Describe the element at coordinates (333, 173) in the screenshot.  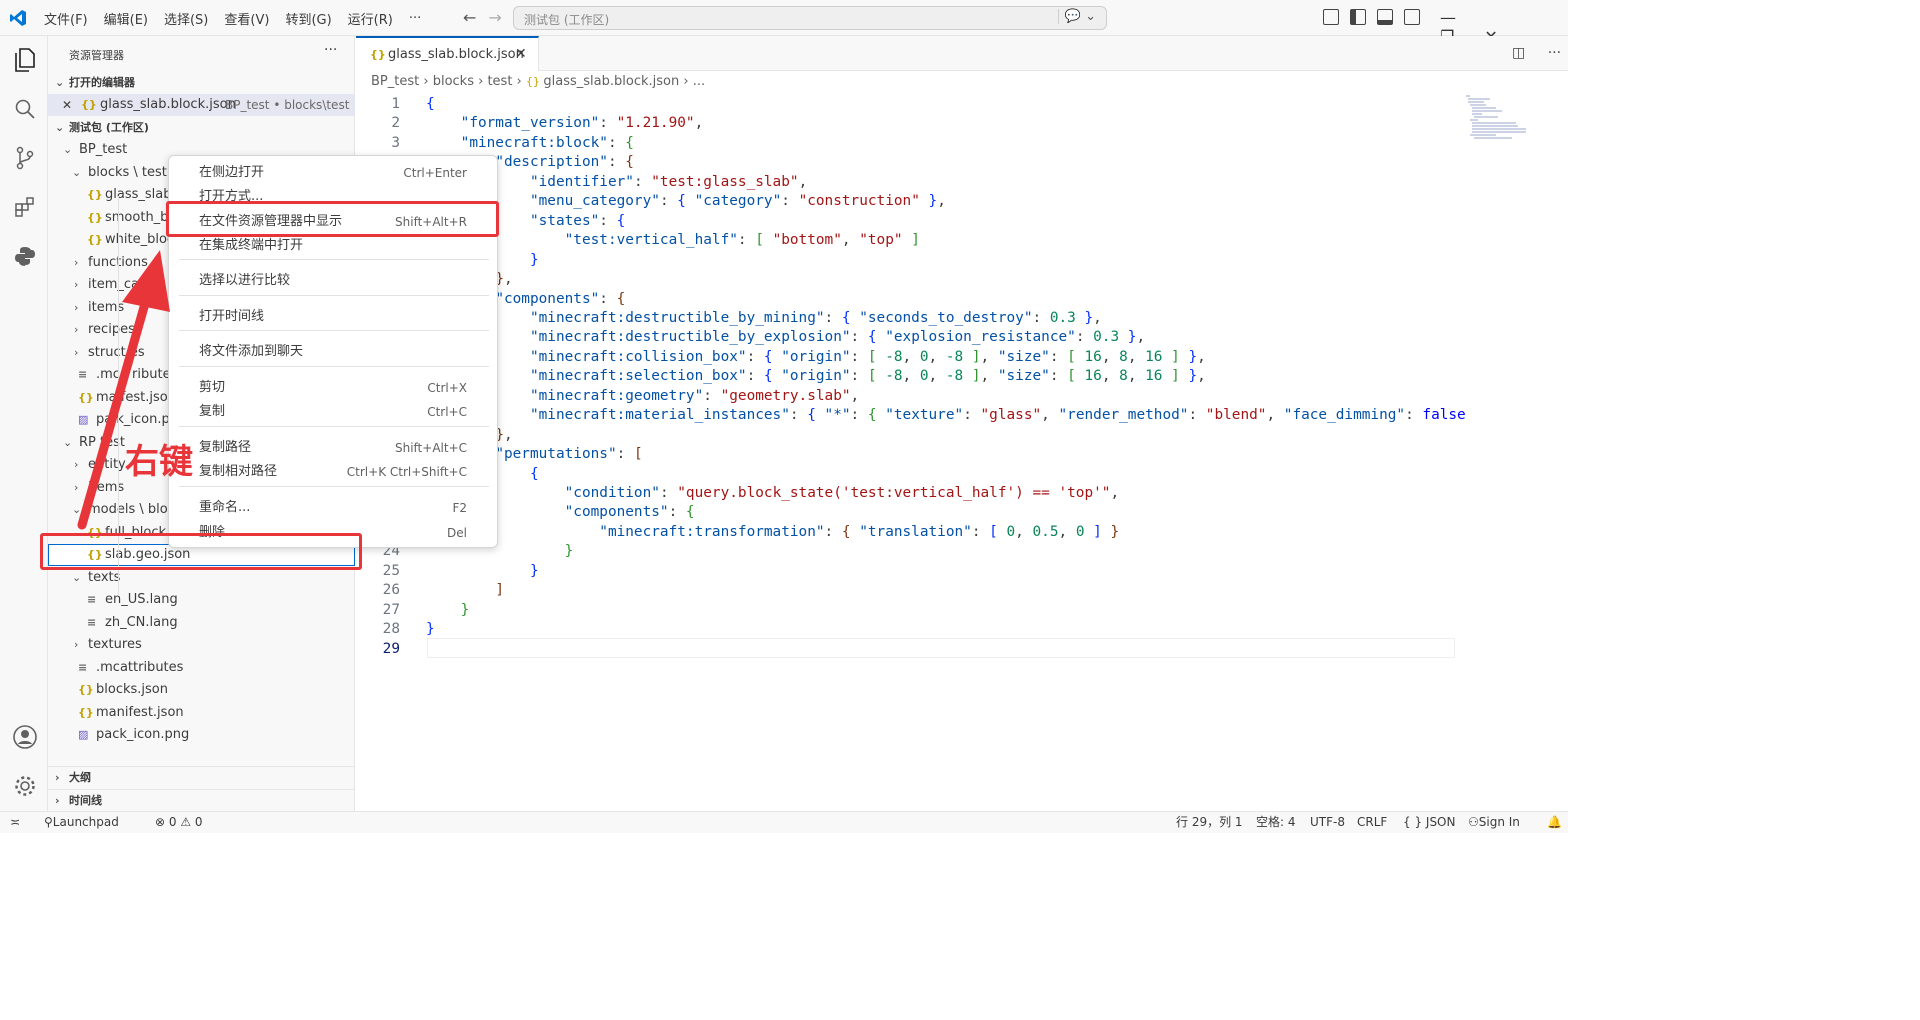
I see `context-menu-item: 在侧边打开 Ctrl+Enter` at that location.